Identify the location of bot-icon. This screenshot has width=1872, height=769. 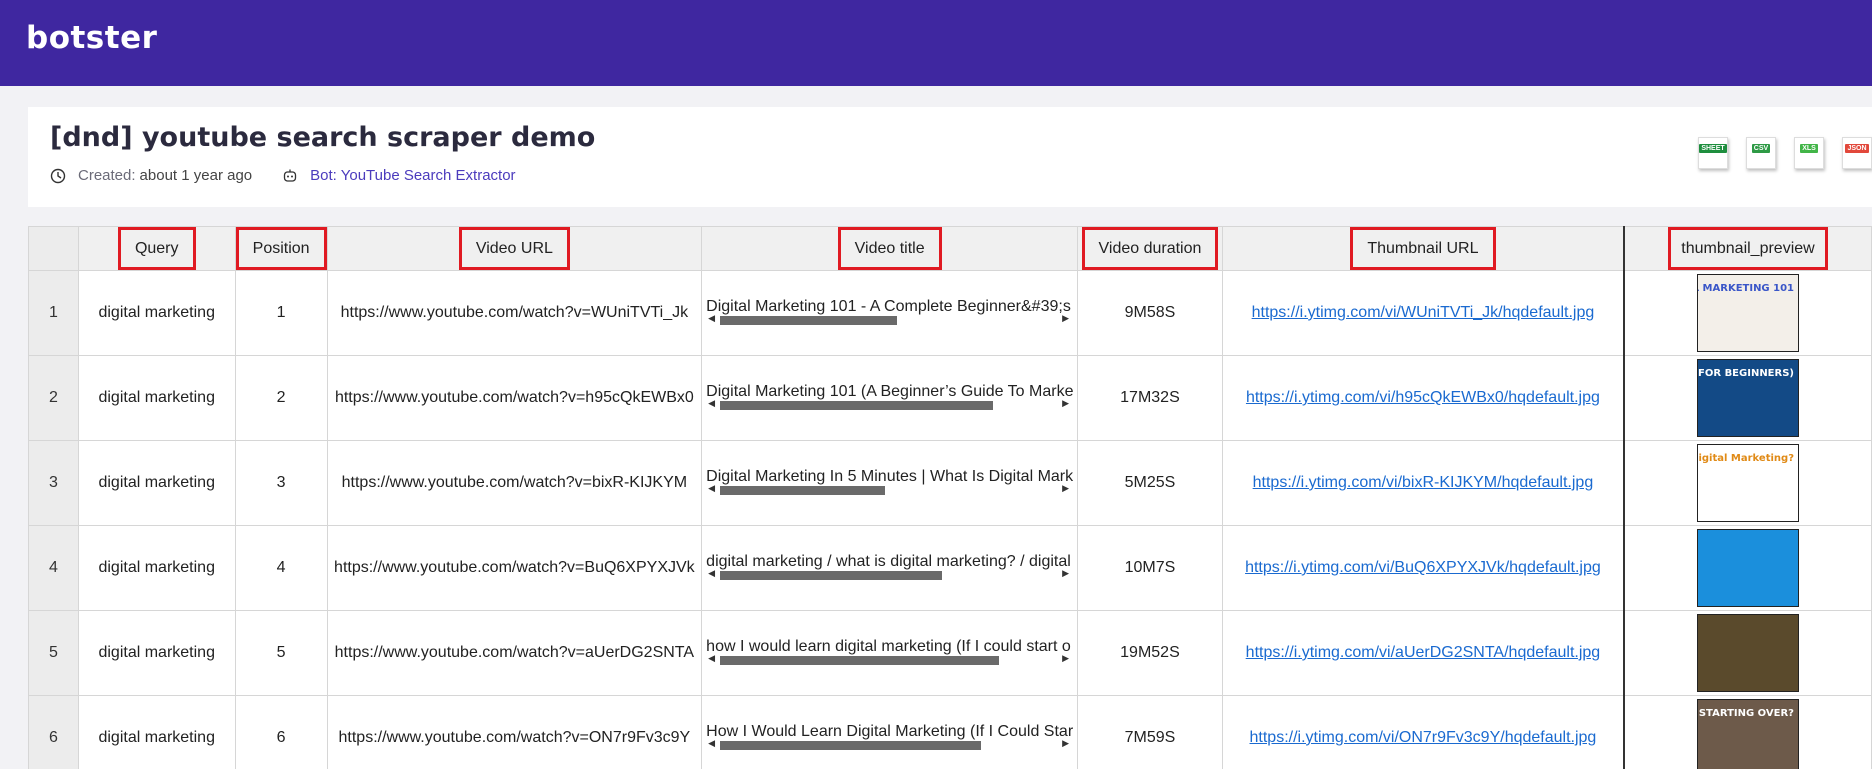
(290, 175).